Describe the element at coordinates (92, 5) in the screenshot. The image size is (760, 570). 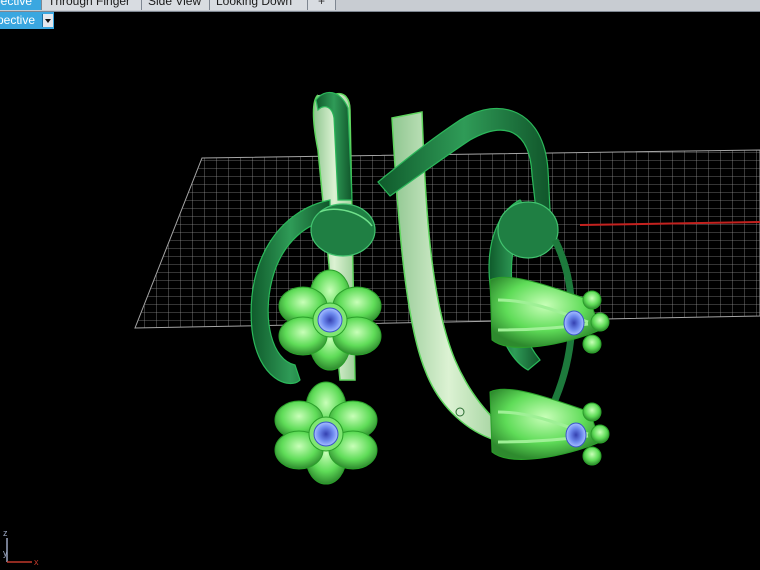
I see `tab-through-finger: Through Finger` at that location.